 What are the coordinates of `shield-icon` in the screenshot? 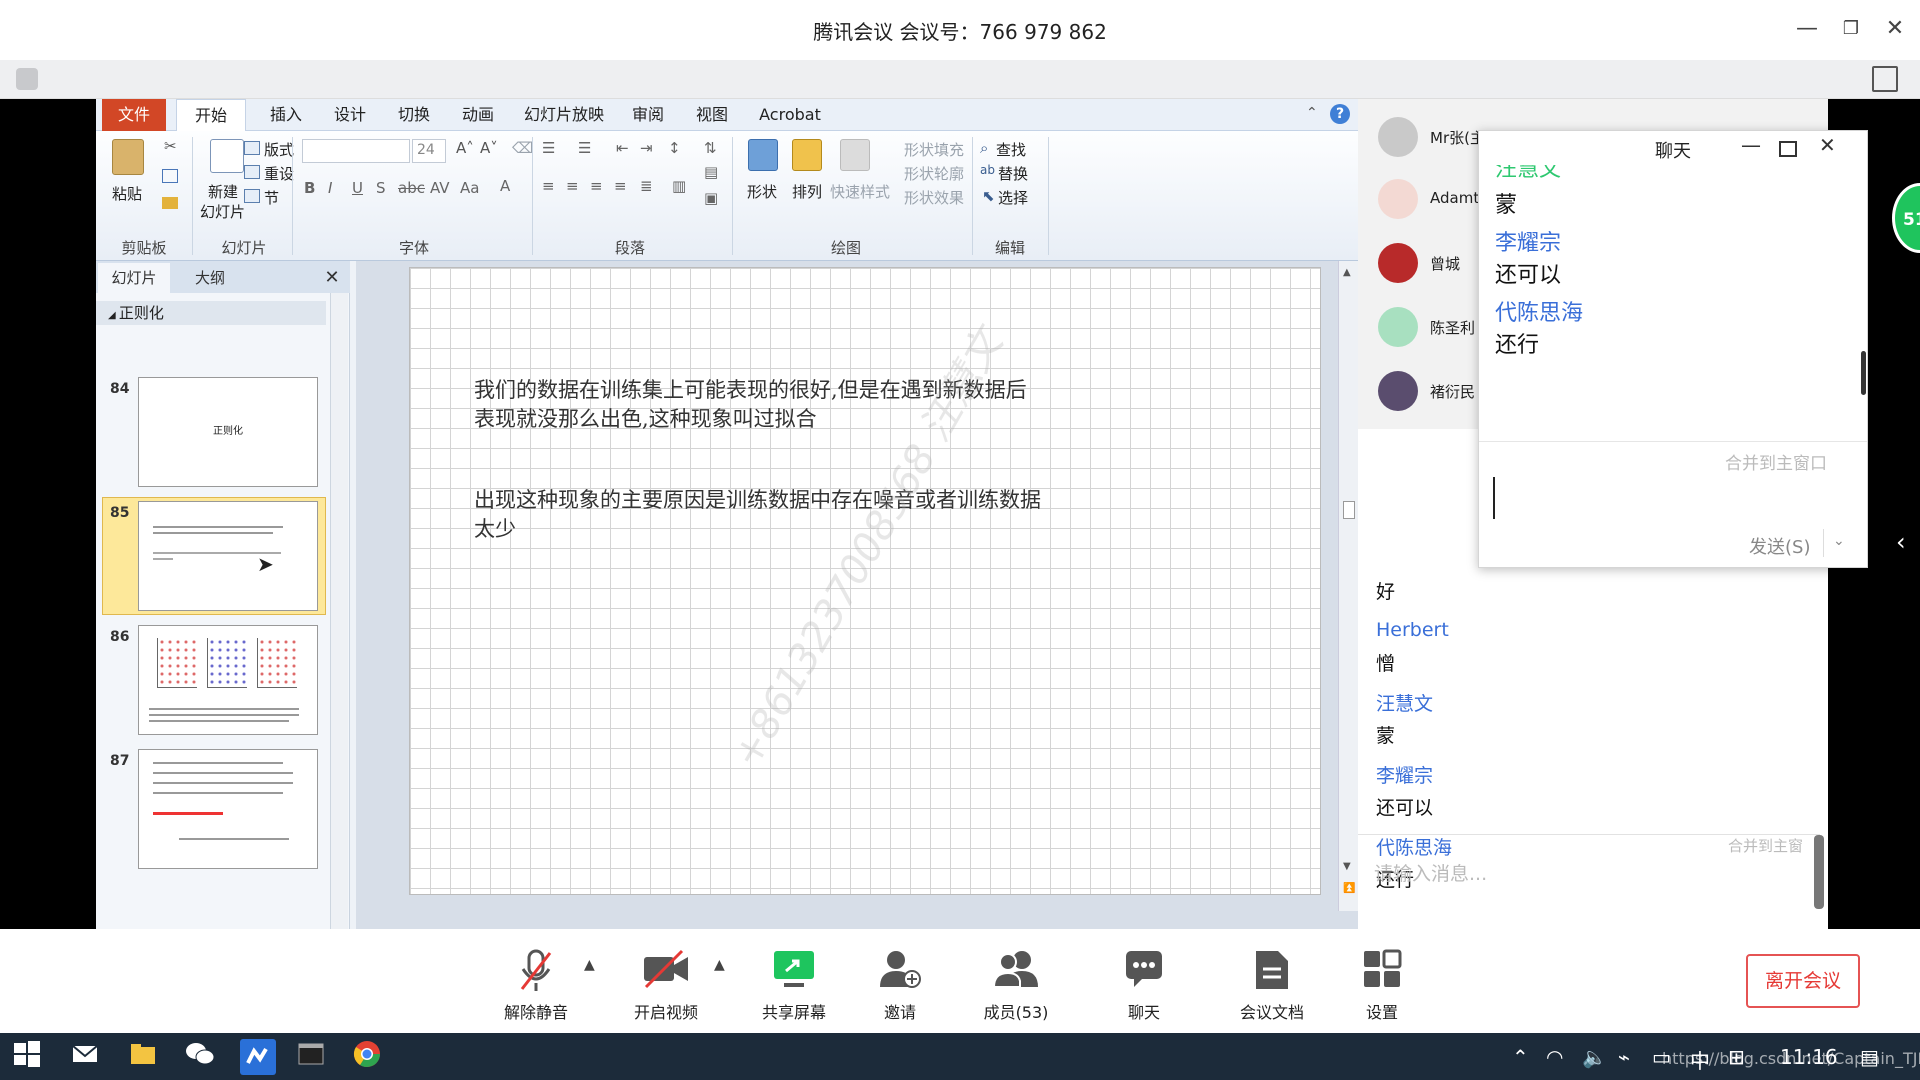 It's located at (27, 79).